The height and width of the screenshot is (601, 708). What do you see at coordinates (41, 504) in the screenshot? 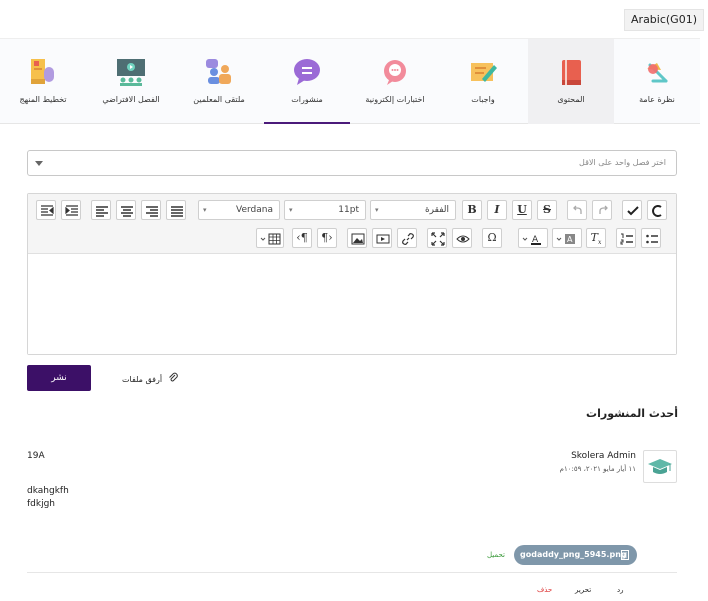
I see `post-body-line: fdkjgh` at bounding box center [41, 504].